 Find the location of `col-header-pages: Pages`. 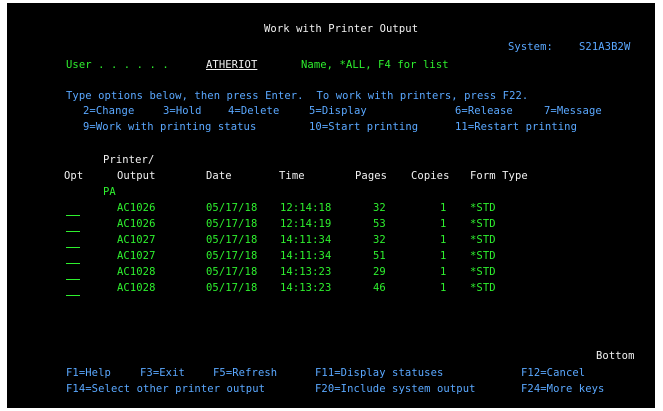

col-header-pages: Pages is located at coordinates (371, 176).